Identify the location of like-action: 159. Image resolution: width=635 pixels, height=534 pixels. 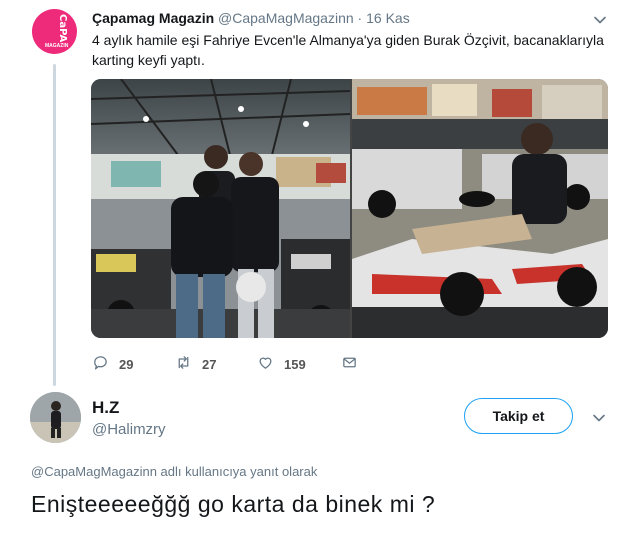
(281, 364).